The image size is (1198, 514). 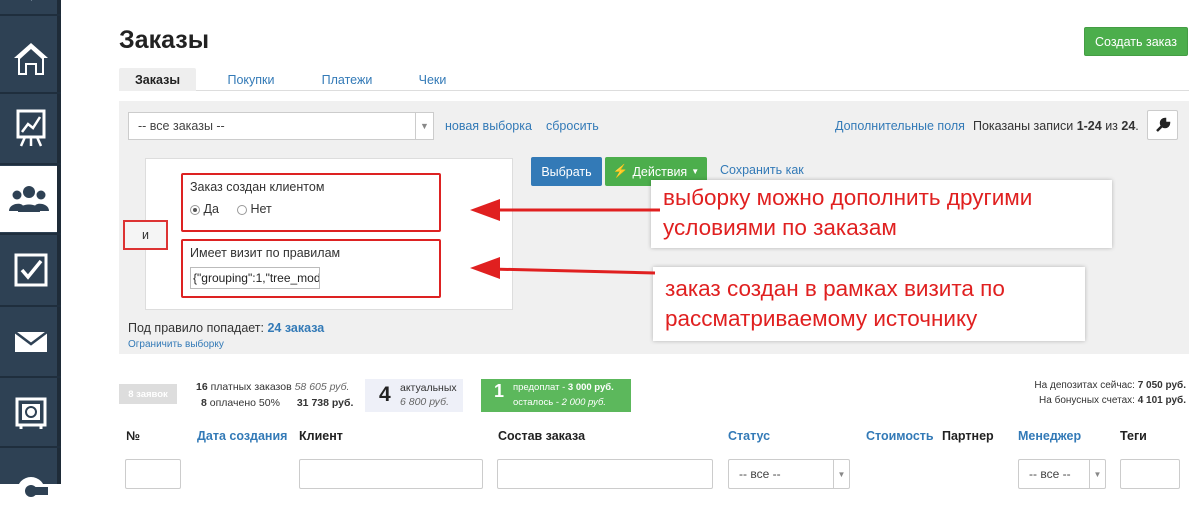 I want to click on bonus-stat: На бонусных счетах: 4 101 руб., so click(x=1112, y=400).